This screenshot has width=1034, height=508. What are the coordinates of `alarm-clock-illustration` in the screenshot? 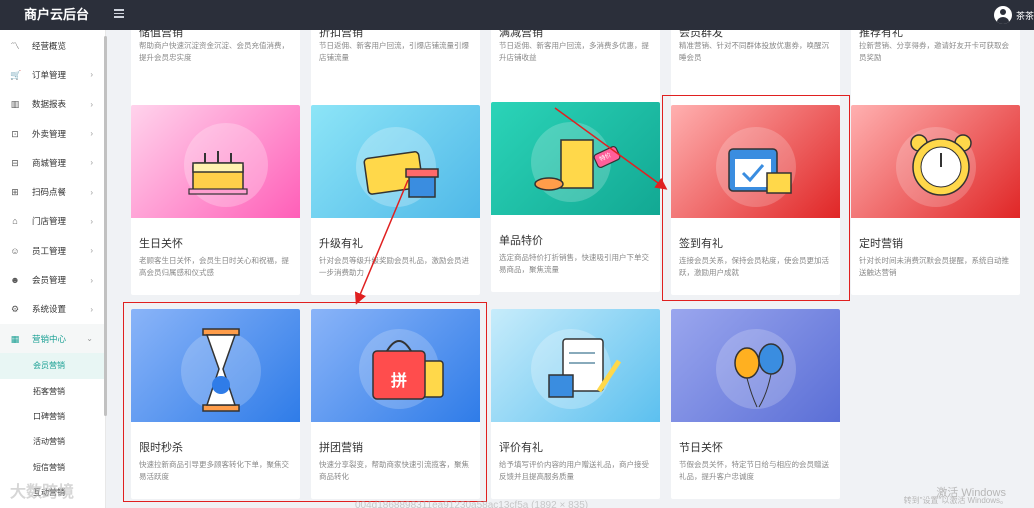 It's located at (935, 161).